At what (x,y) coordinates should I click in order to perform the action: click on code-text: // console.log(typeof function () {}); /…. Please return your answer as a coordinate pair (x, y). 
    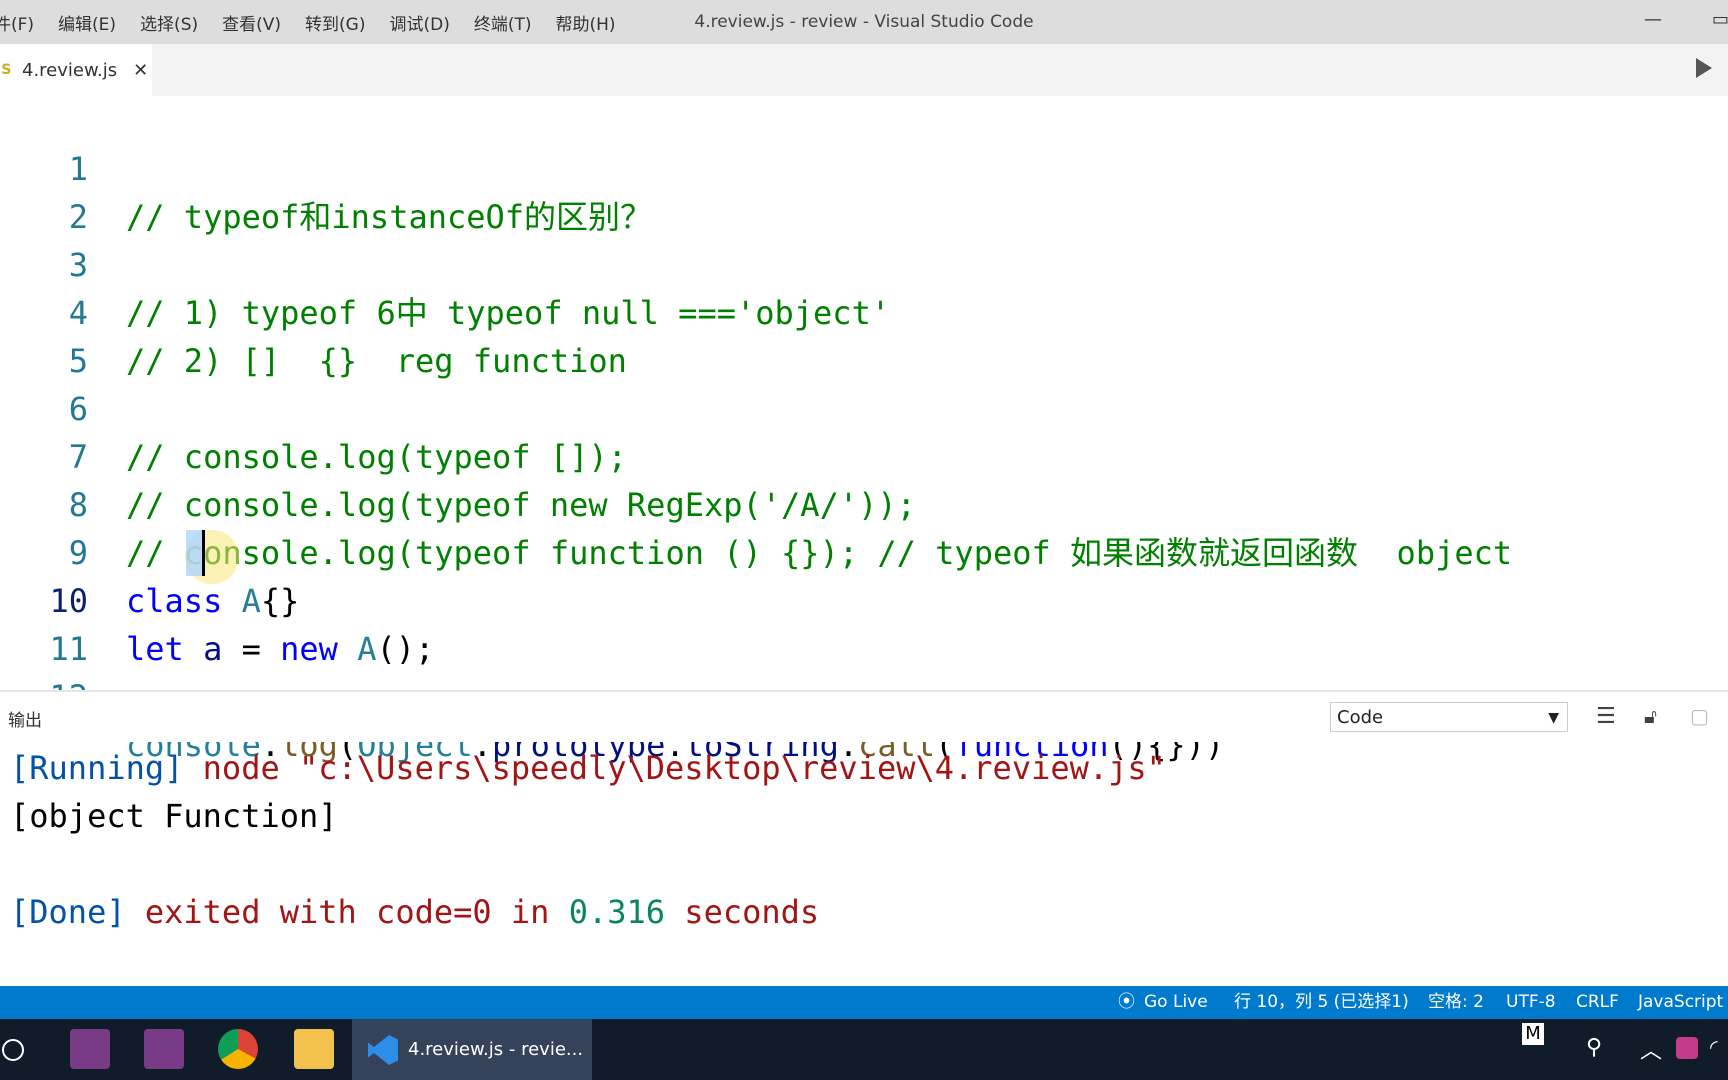
    Looking at the image, I should click on (819, 553).